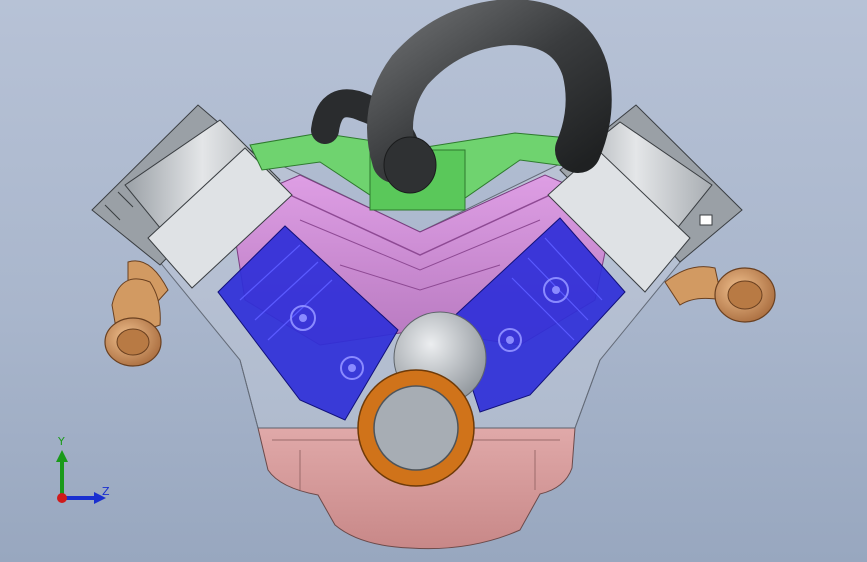  I want to click on y-axis-label: Y, so click(61, 441).